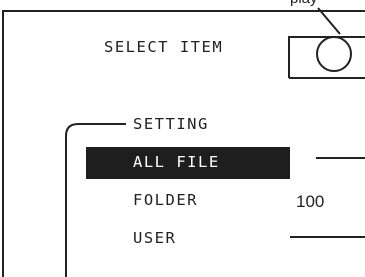  What do you see at coordinates (165, 200) in the screenshot?
I see `menu-item-folder: FOLDER` at bounding box center [165, 200].